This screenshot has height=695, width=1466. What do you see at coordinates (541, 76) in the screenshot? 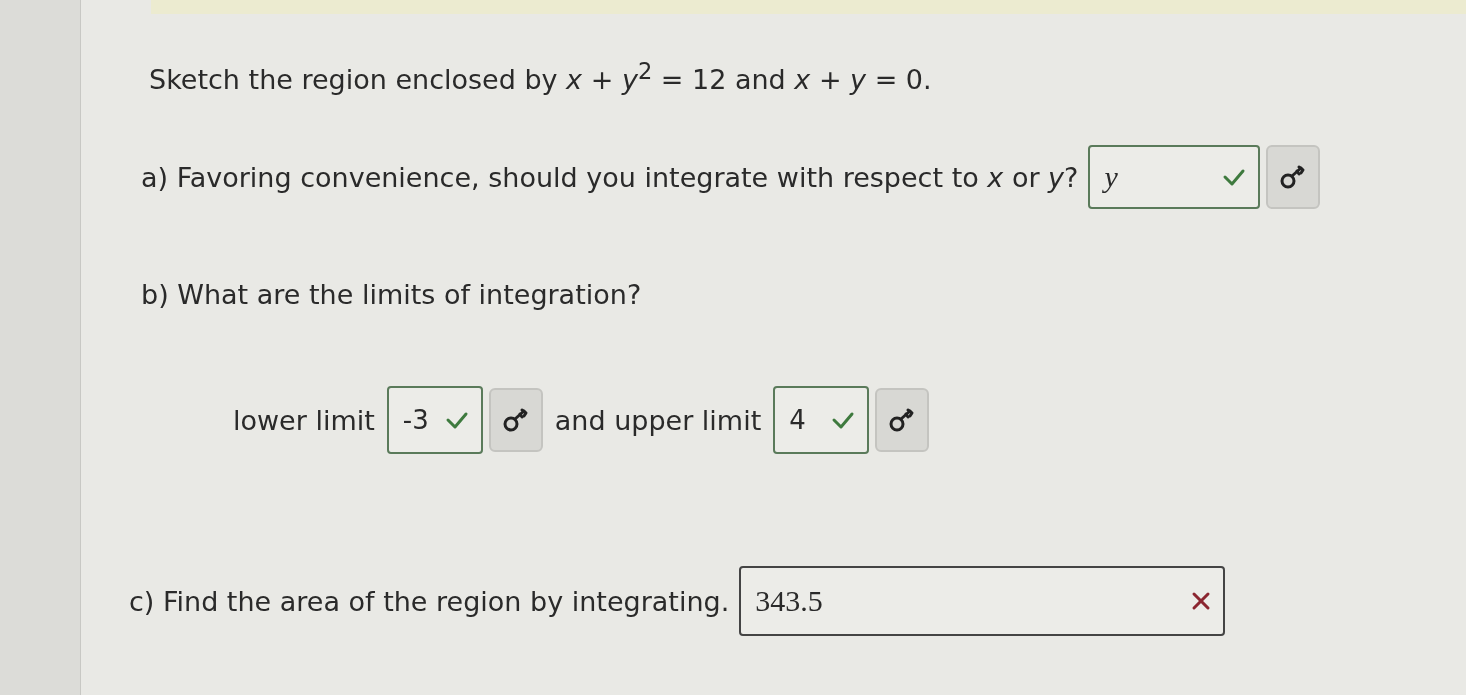
I see `question-text: Sketch the region enclosed by x + y$^{2}$ = 12 and x + y = 0.` at bounding box center [541, 76].